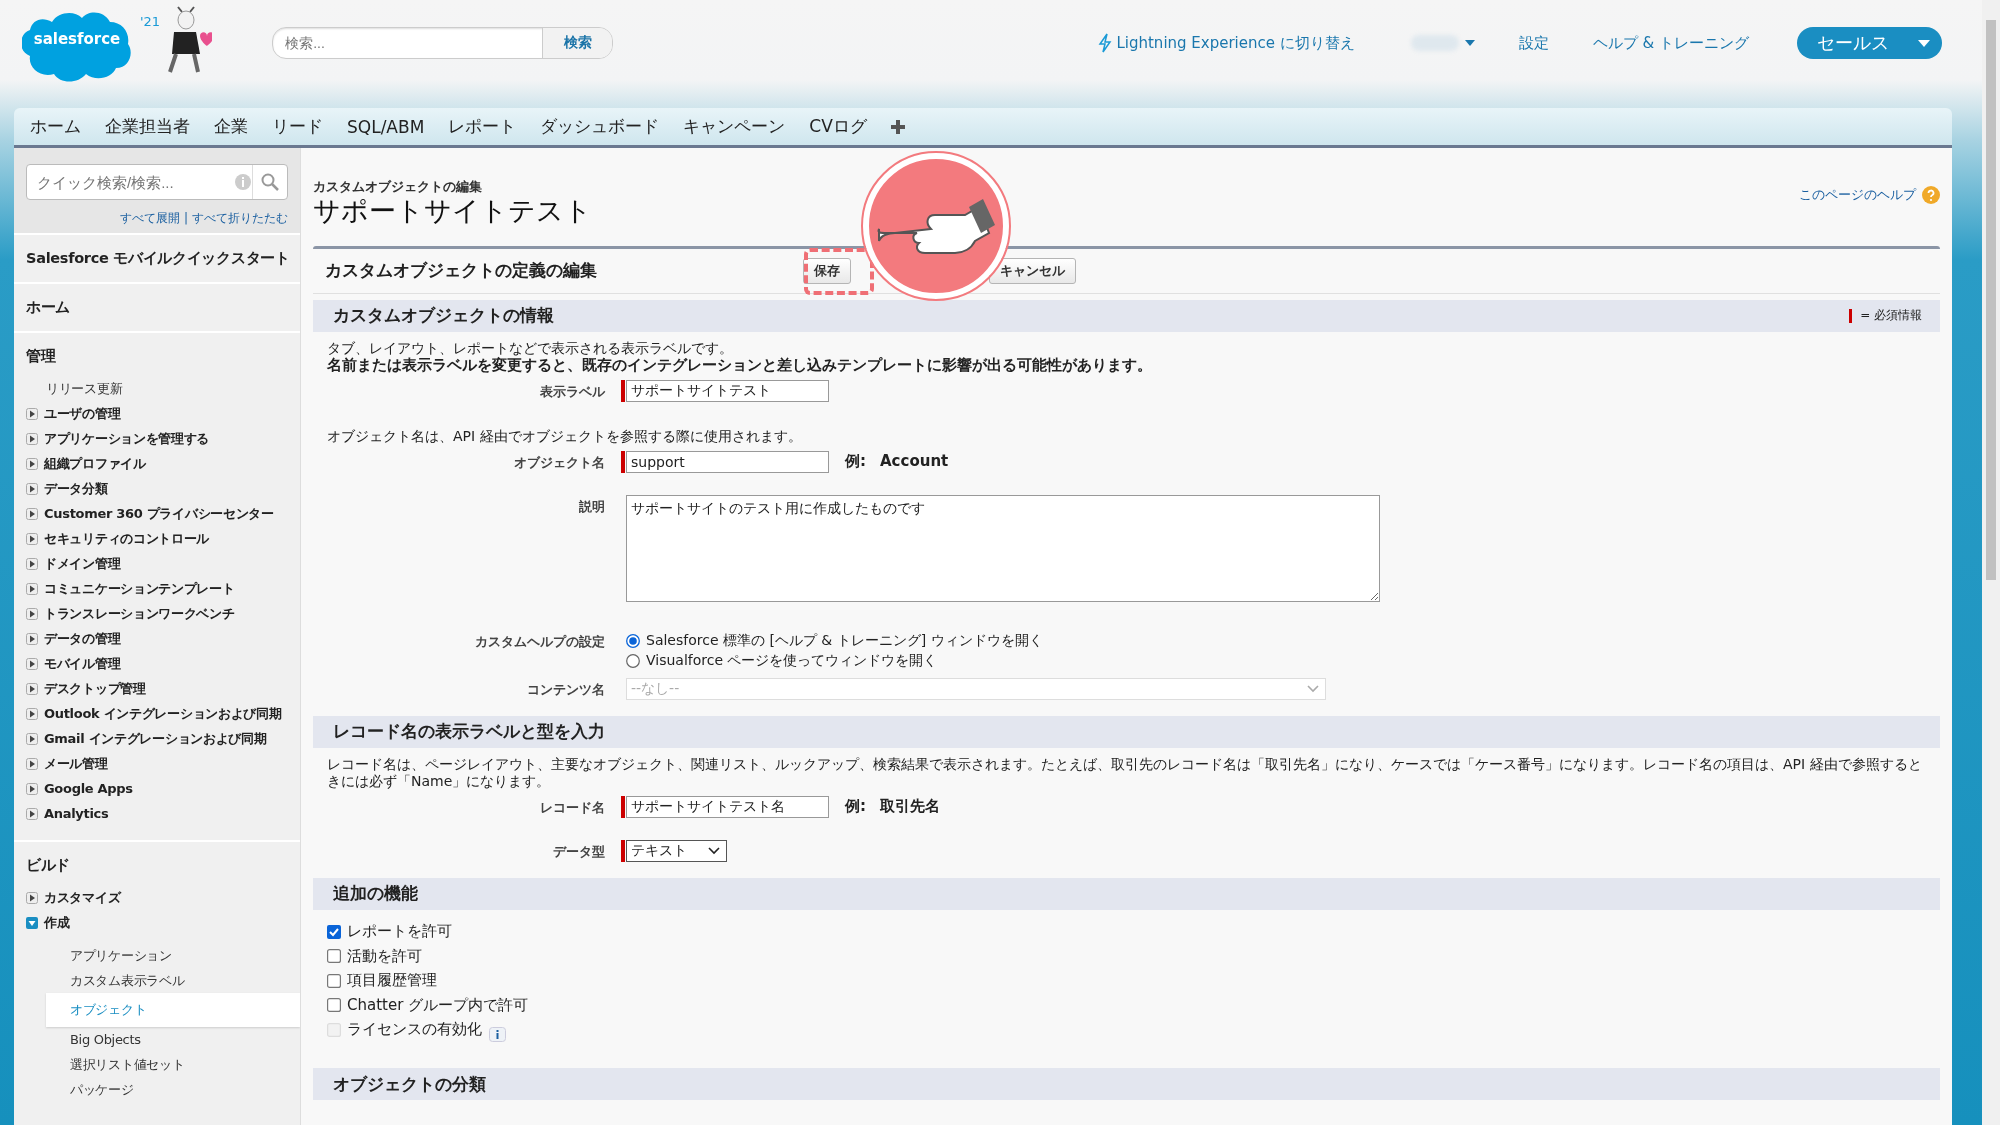 This screenshot has width=2000, height=1125. What do you see at coordinates (386, 126) in the screenshot?
I see `nav-tab: SQL/ABM` at bounding box center [386, 126].